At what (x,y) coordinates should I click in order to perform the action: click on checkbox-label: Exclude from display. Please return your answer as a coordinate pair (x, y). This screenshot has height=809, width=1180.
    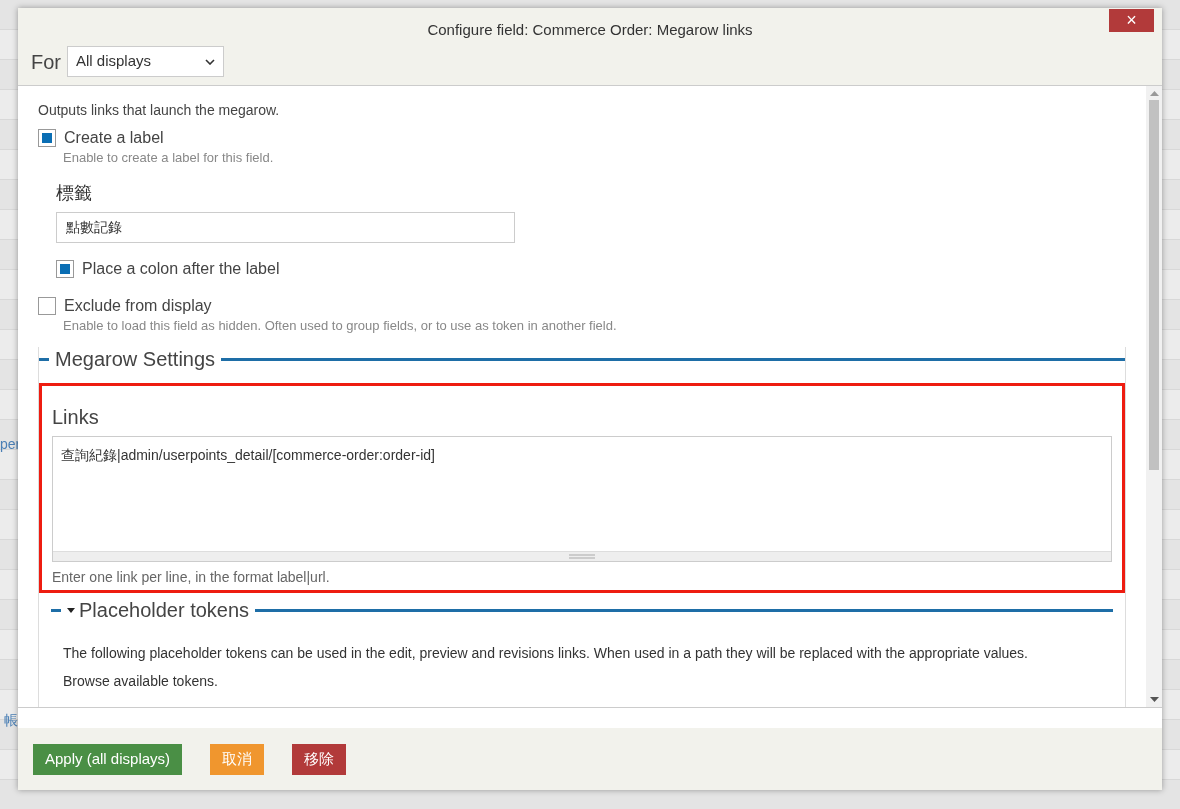
    Looking at the image, I should click on (138, 306).